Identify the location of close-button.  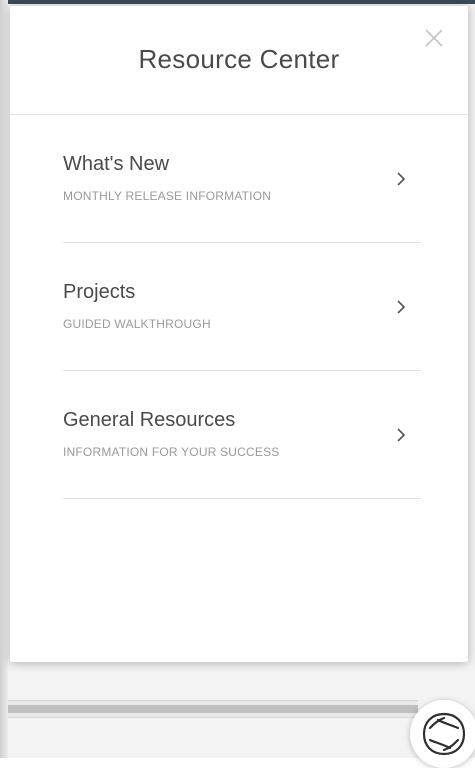
(434, 38).